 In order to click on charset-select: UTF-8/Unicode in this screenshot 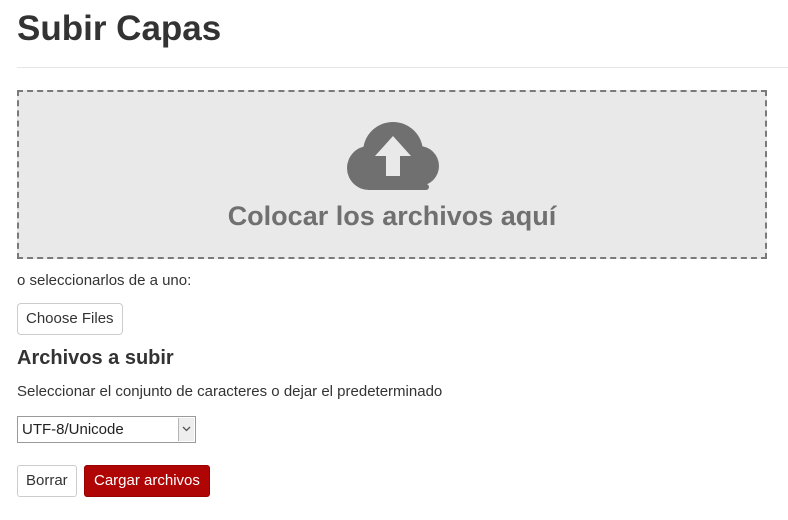, I will do `click(106, 429)`.